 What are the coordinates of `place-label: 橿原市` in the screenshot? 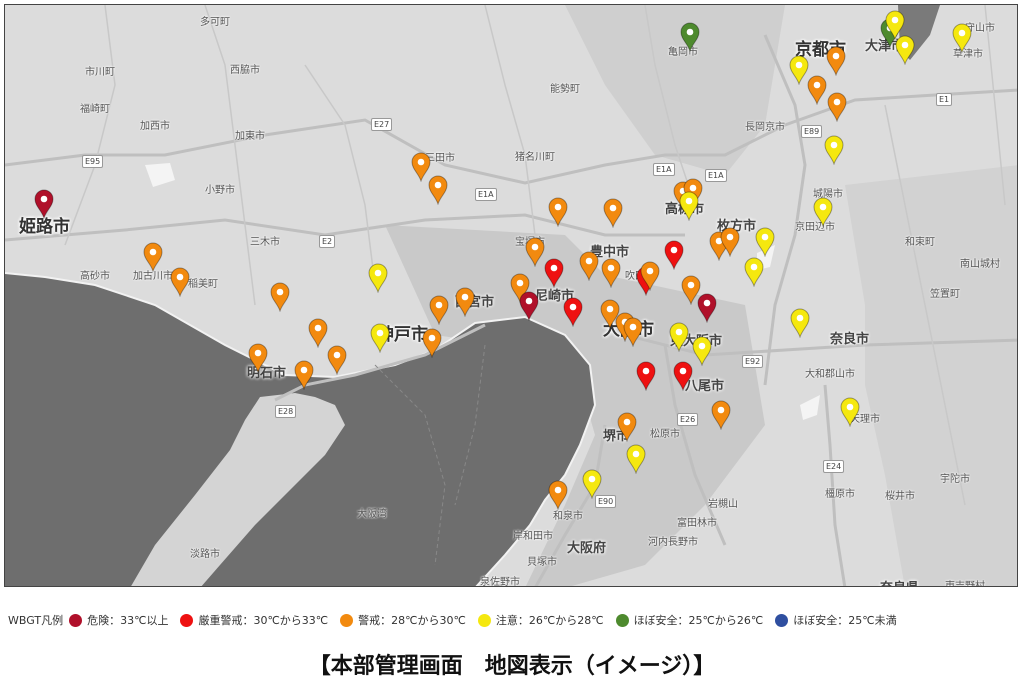 It's located at (840, 494).